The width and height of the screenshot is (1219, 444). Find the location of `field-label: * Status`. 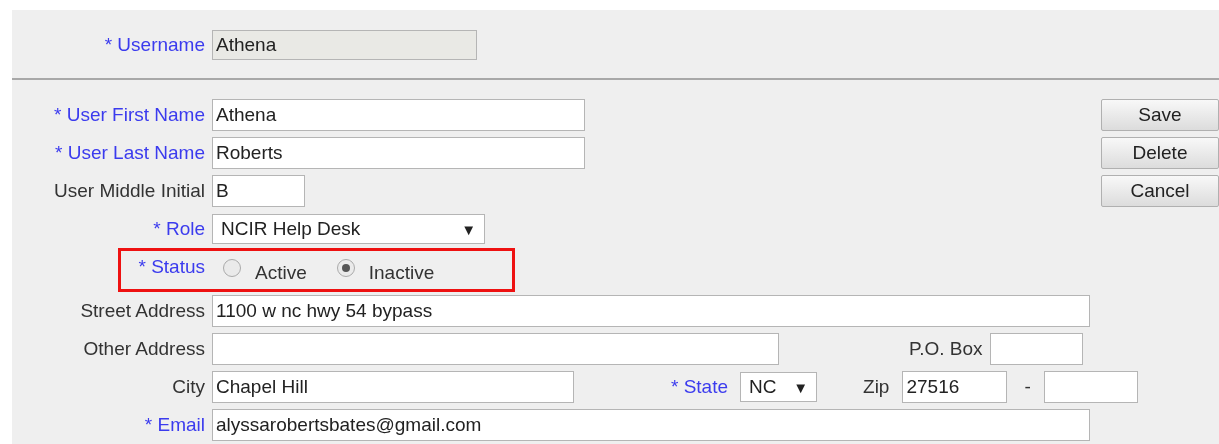

field-label: * Status is located at coordinates (171, 267).